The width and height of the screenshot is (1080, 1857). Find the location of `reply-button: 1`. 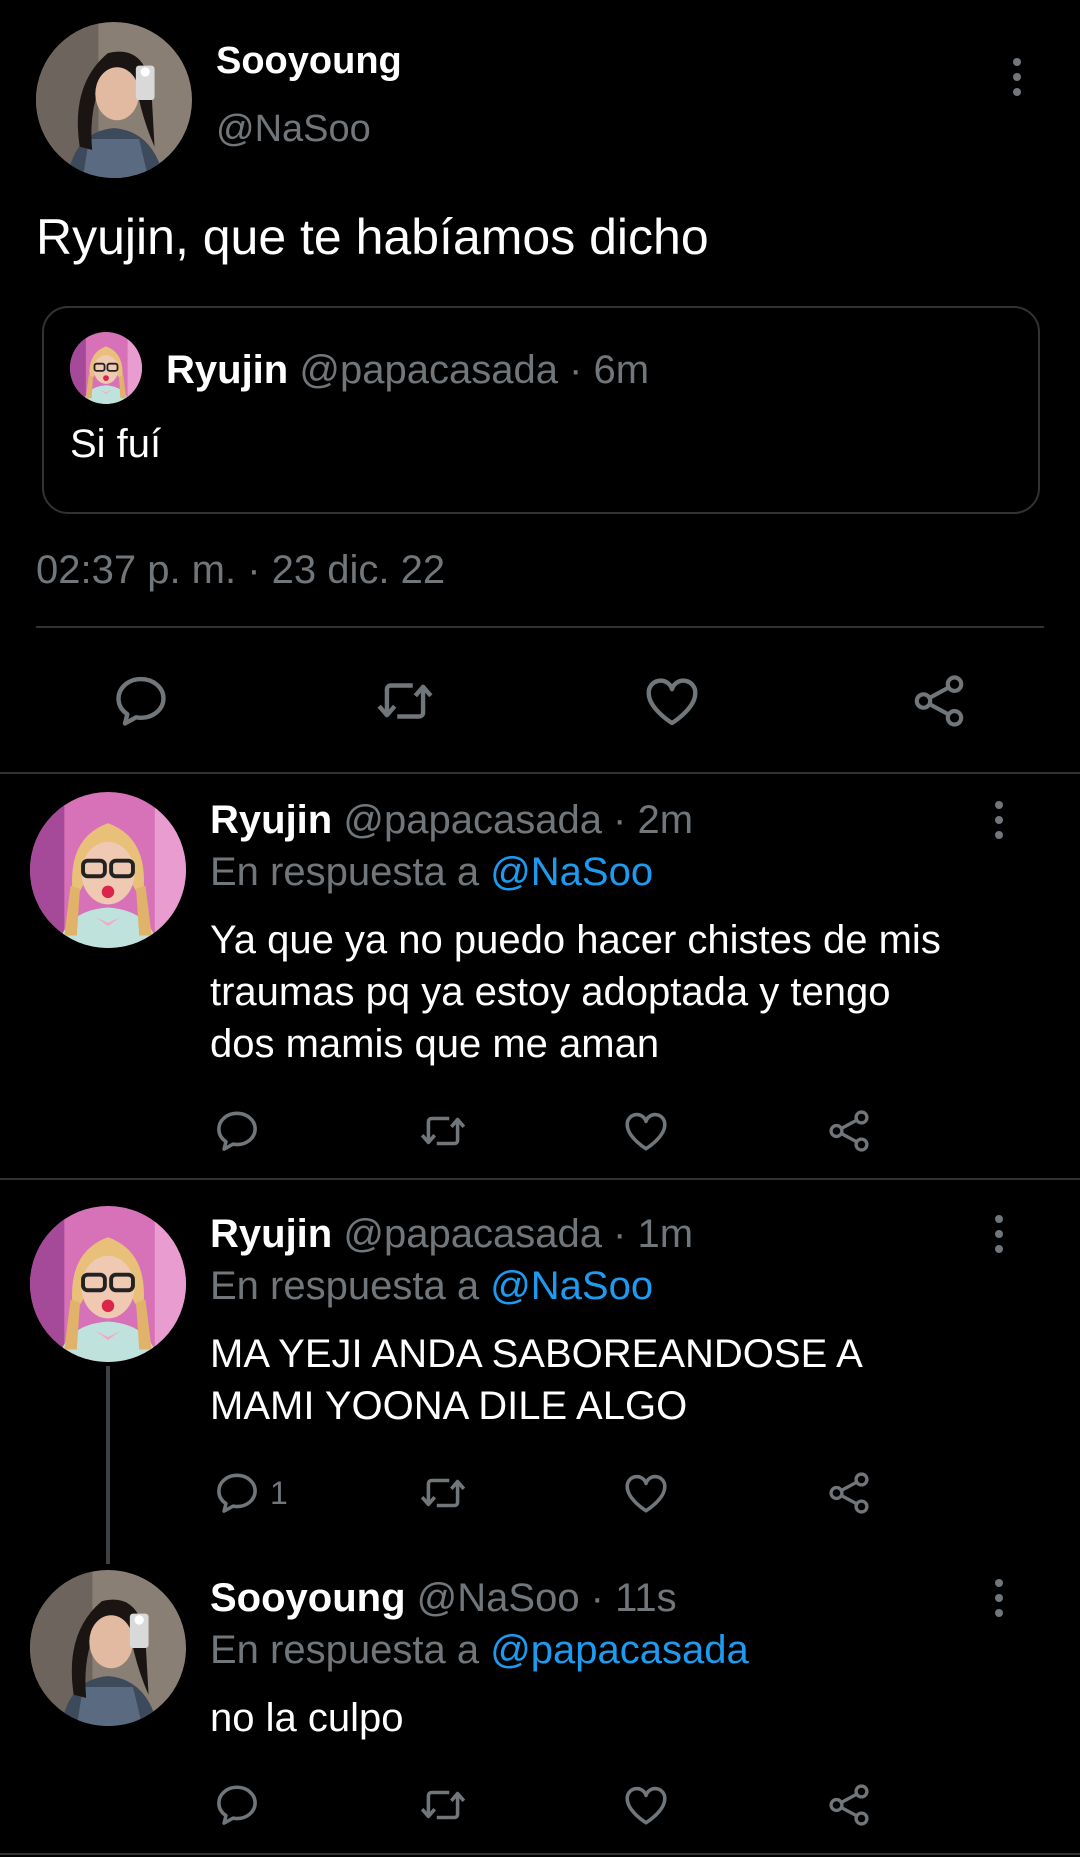

reply-button: 1 is located at coordinates (250, 1493).